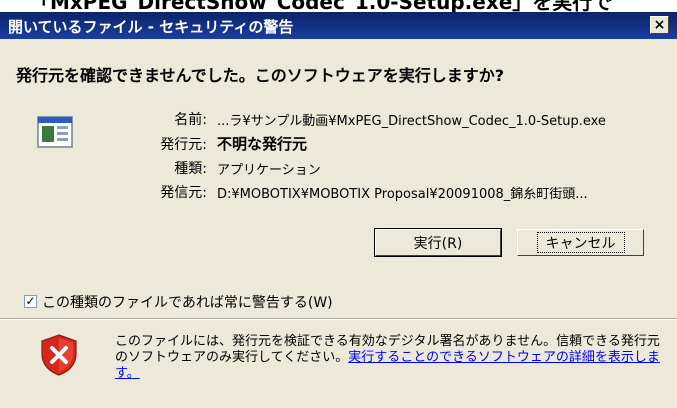 The height and width of the screenshot is (408, 677). I want to click on name-label: 名前:, so click(190, 120).